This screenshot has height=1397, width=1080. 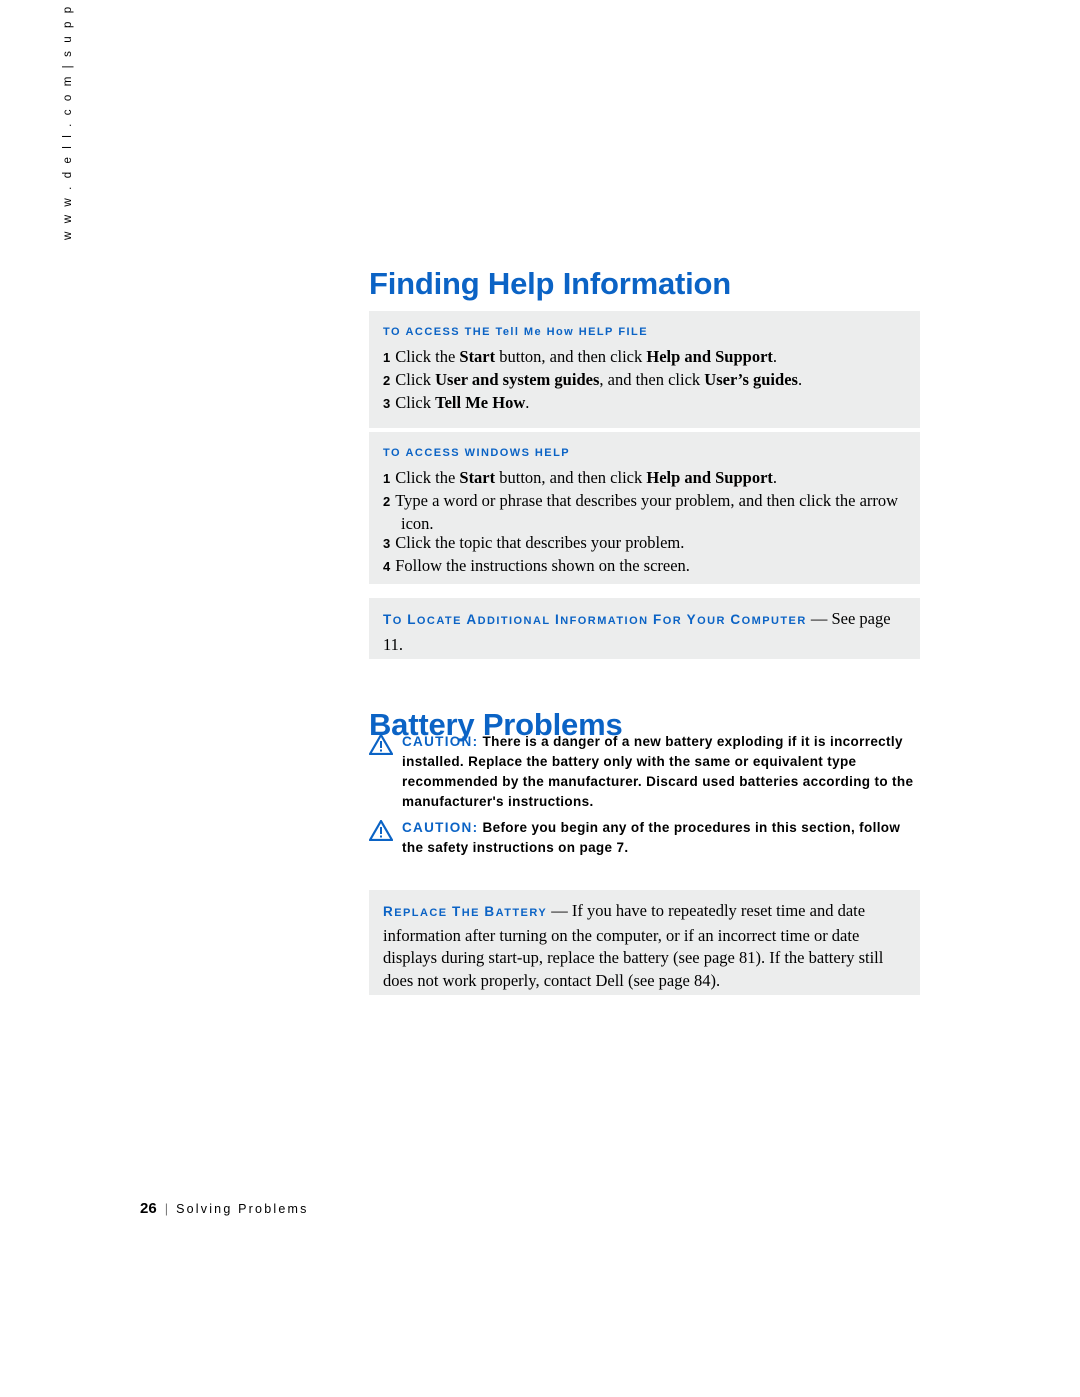 I want to click on heading-tell-me-how: TO ACCESS THE Tell Me How HELP FILE, so click(x=515, y=332).